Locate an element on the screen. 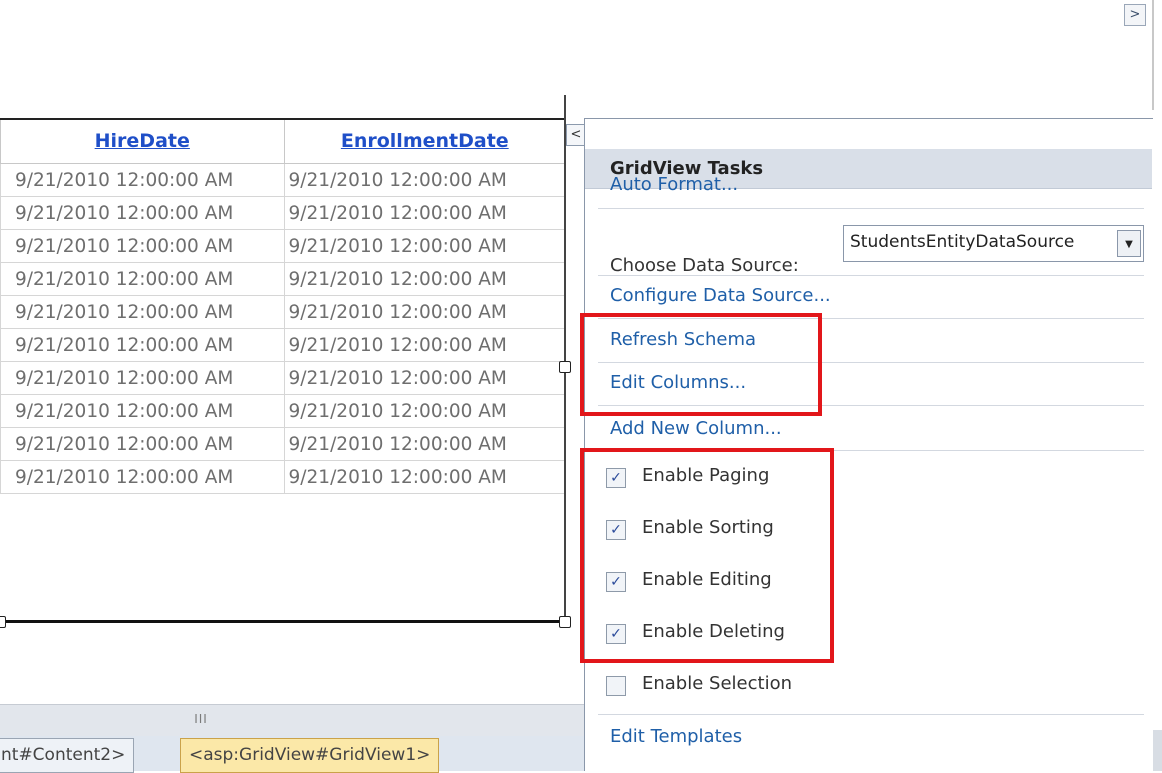 This screenshot has height=773, width=1162. chevron-down-icon: ▼ is located at coordinates (1129, 243).